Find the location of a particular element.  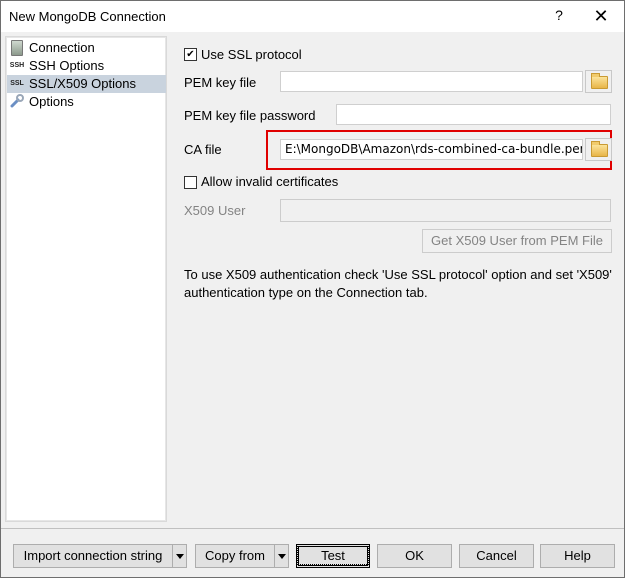

ca-file-browse-button is located at coordinates (598, 149).